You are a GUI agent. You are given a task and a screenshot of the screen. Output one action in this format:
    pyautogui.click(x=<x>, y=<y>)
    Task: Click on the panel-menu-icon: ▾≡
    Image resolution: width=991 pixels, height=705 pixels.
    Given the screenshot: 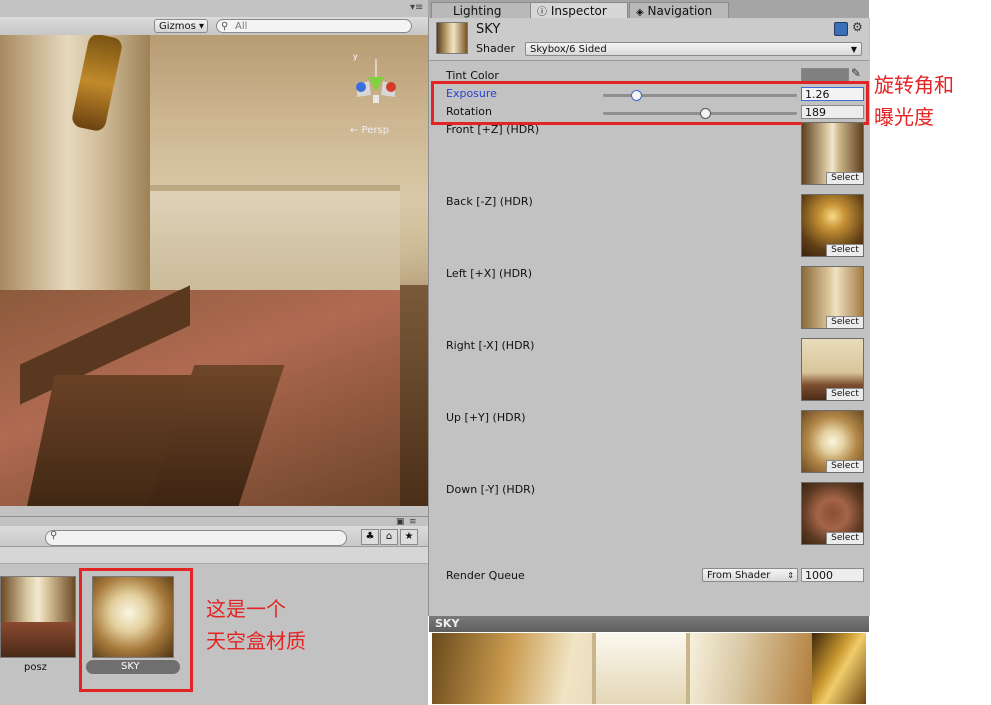 What is the action you would take?
    pyautogui.click(x=416, y=7)
    